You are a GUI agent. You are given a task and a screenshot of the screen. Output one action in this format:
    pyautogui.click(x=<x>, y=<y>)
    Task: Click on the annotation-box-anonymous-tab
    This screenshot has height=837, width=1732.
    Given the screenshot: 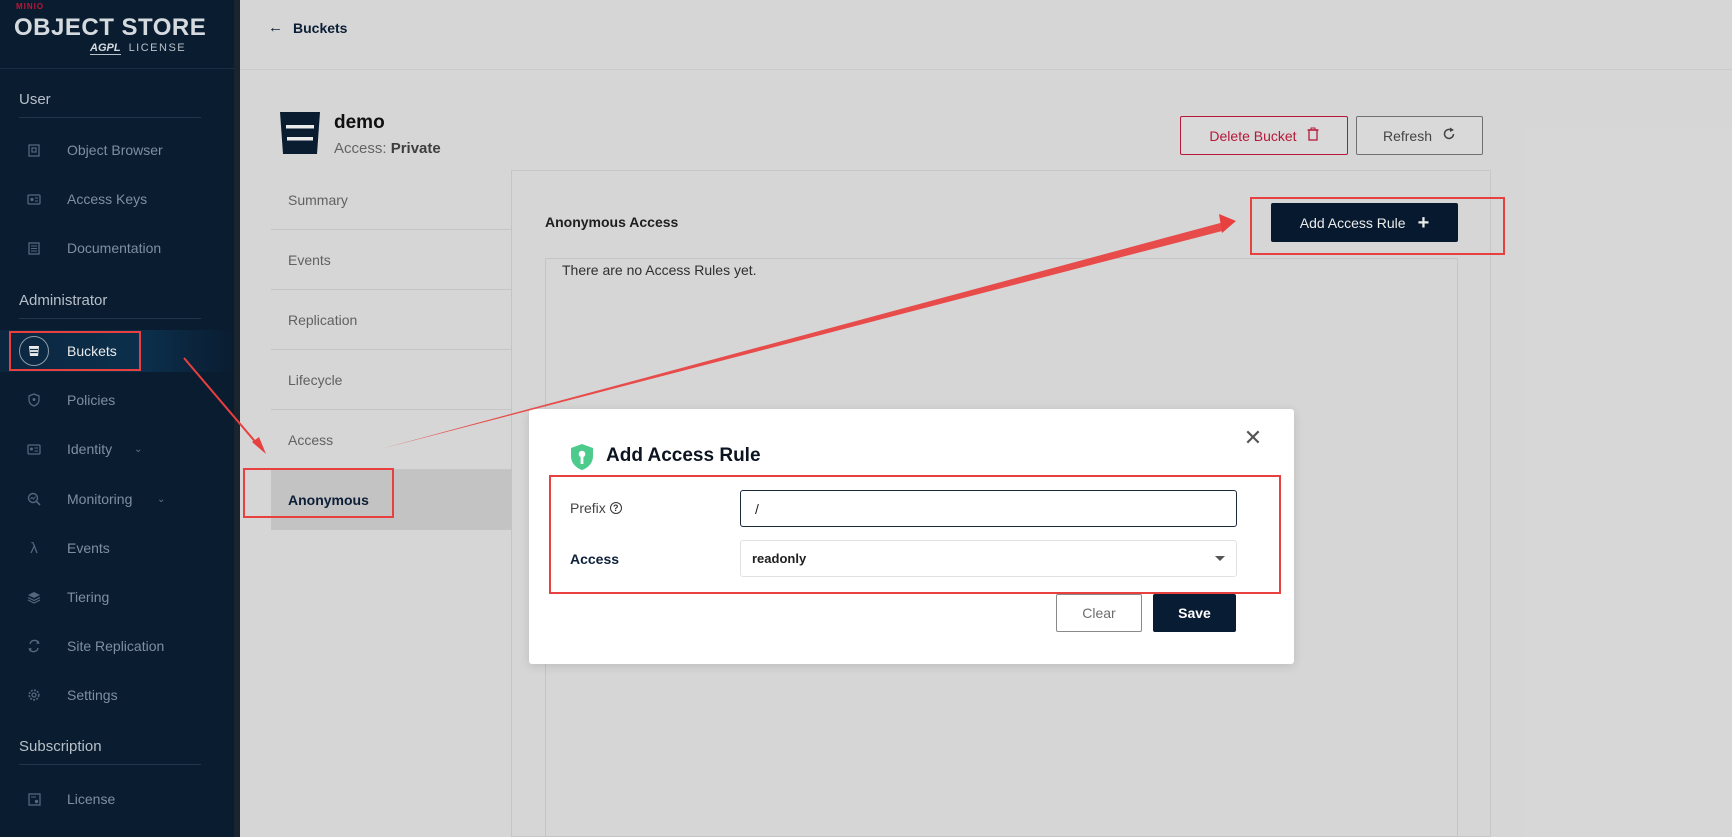 What is the action you would take?
    pyautogui.click(x=318, y=493)
    